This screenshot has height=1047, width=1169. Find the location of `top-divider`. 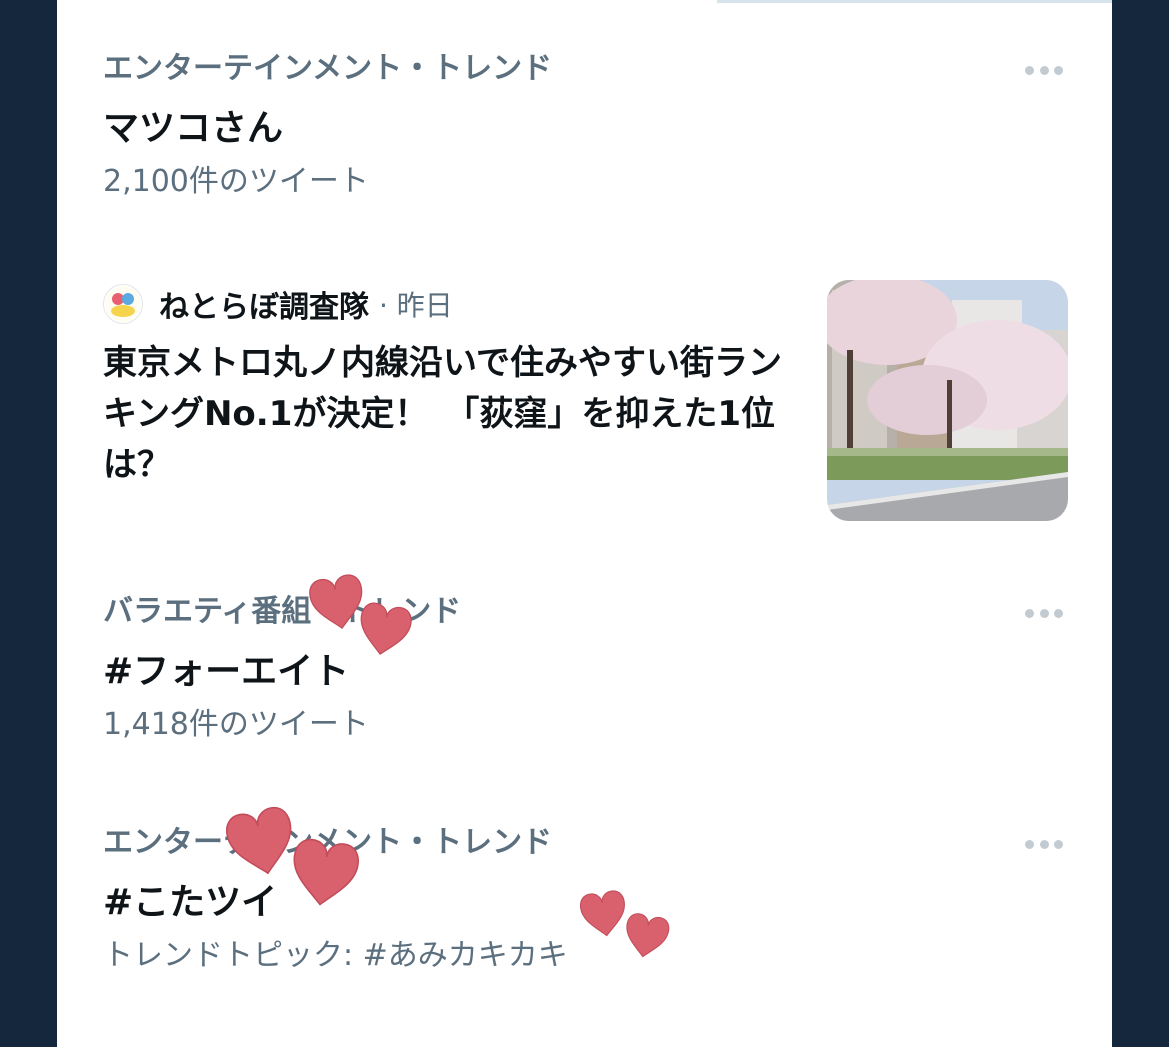

top-divider is located at coordinates (914, 1).